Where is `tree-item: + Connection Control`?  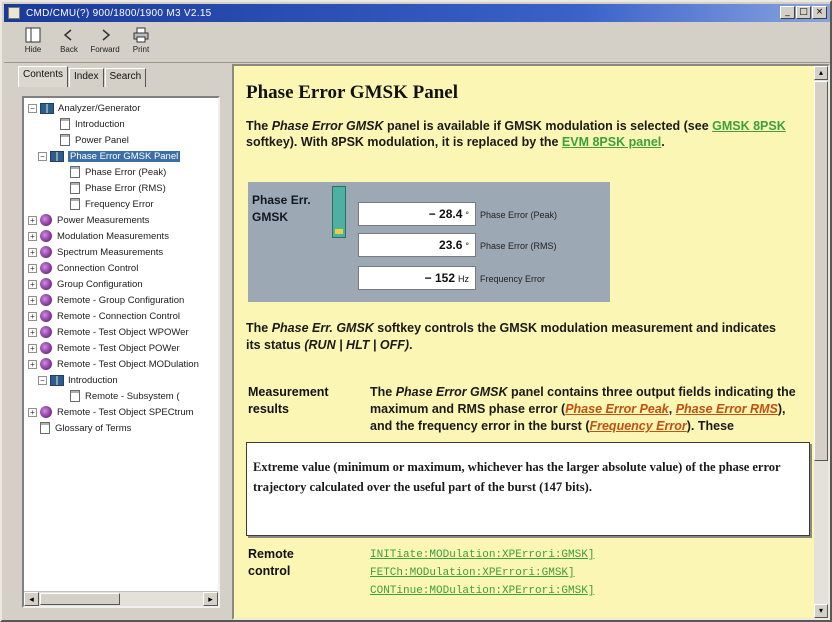
tree-item: + Connection Control is located at coordinates (121, 268).